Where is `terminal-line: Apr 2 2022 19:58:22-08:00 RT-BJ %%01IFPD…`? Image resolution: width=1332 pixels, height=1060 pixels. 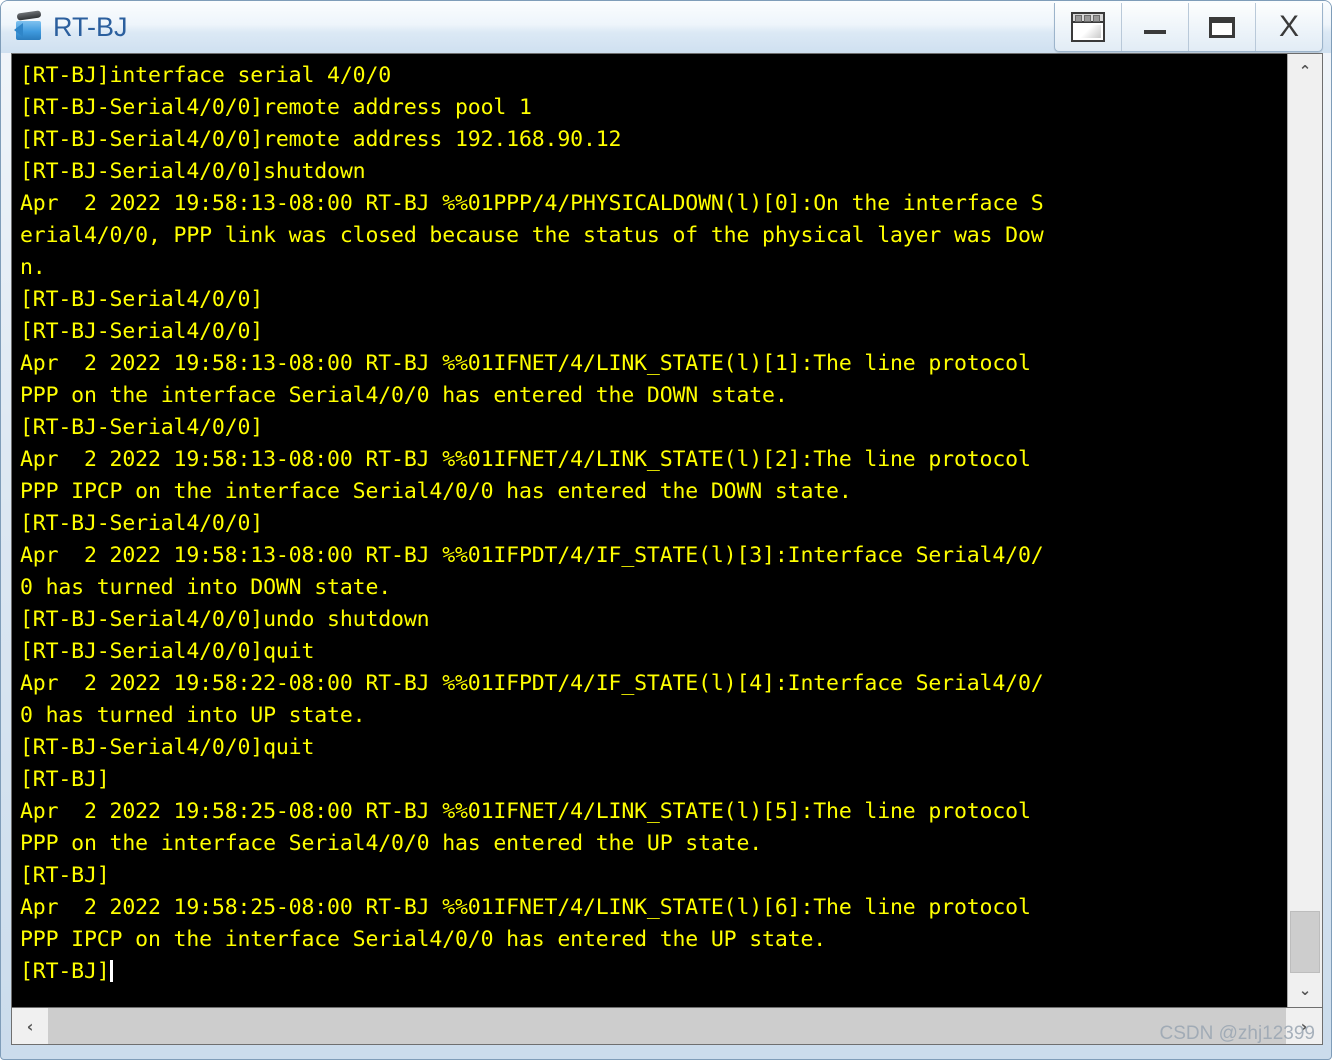
terminal-line: Apr 2 2022 19:58:22-08:00 RT-BJ %%01IFPD… is located at coordinates (532, 683).